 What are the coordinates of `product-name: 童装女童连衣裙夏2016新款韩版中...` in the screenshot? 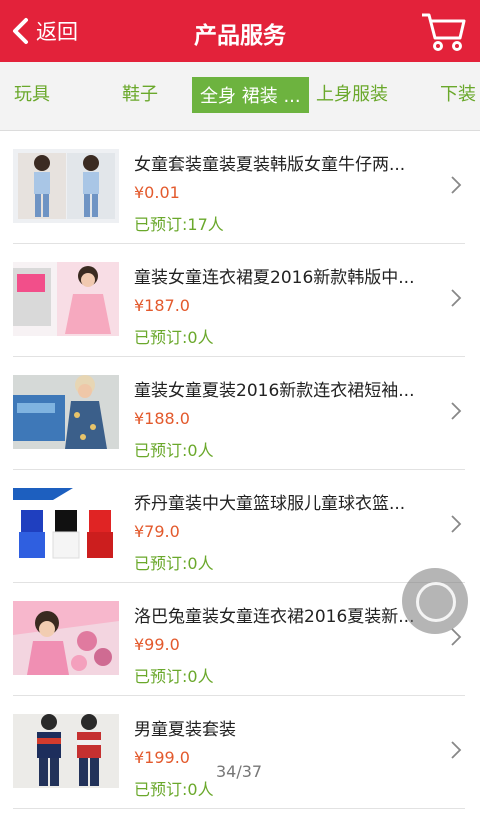 It's located at (274, 278).